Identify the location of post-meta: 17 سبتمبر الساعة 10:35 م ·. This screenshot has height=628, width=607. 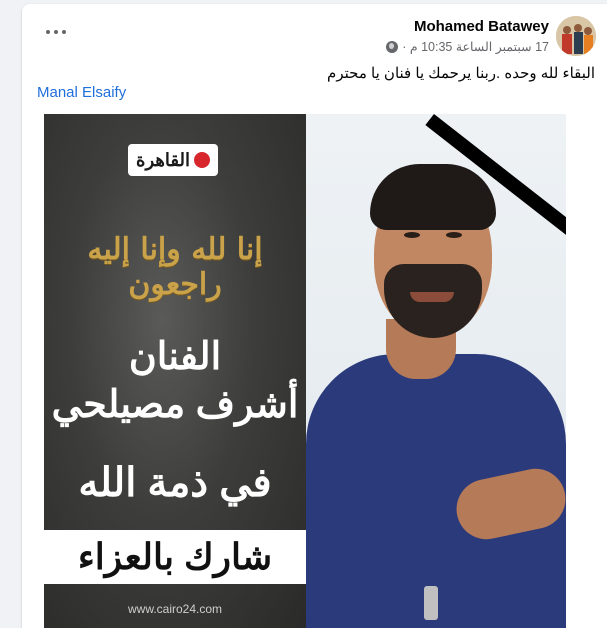
(467, 46).